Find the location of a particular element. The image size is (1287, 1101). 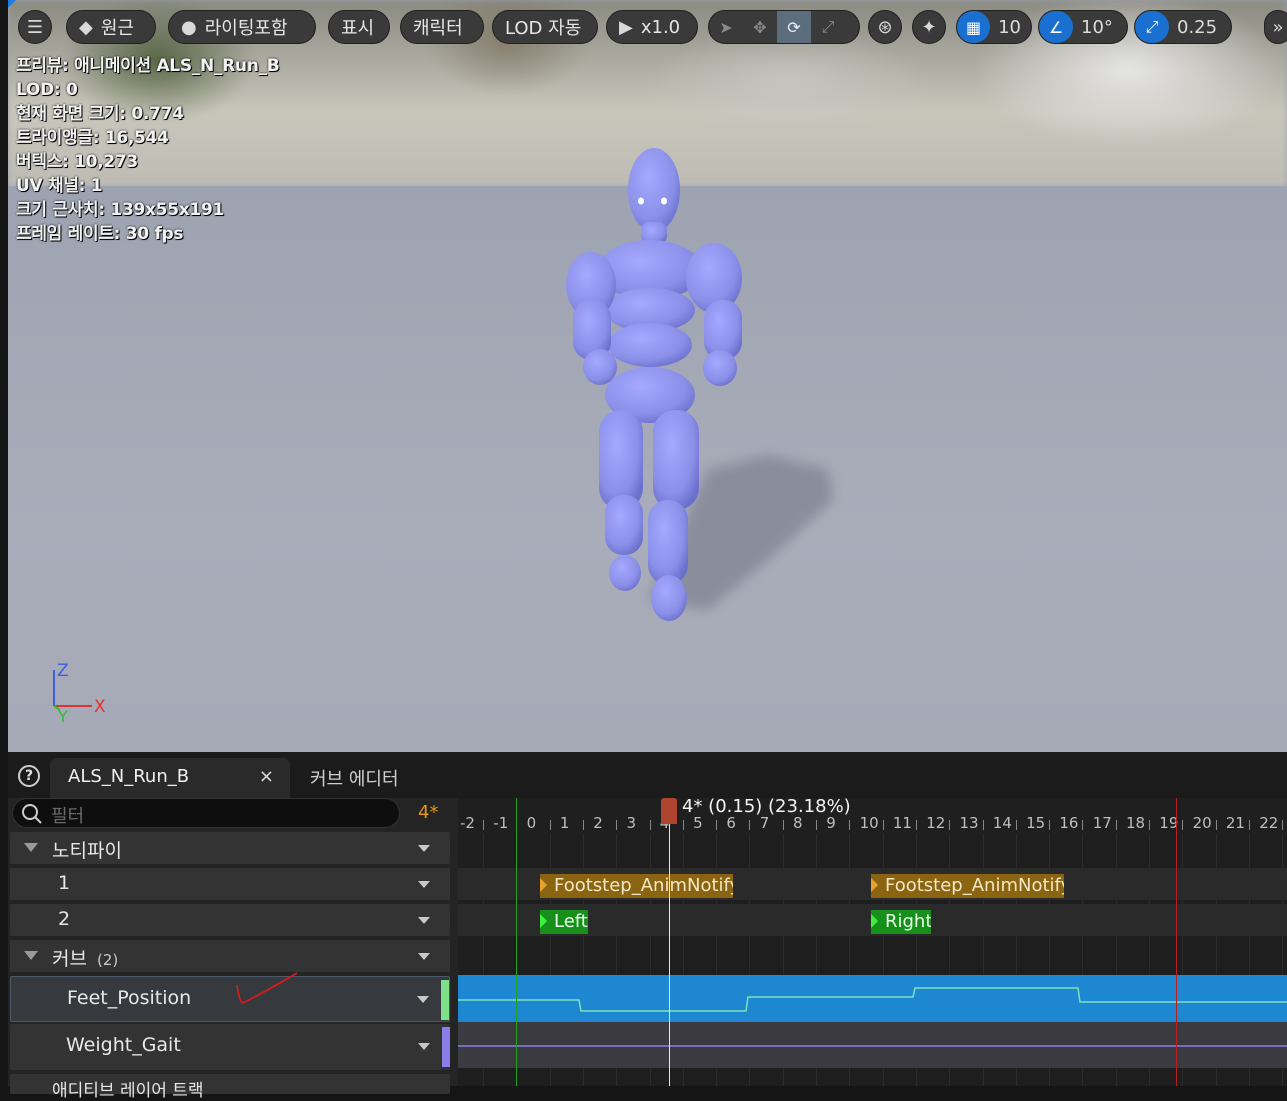

play-icon: ▶ is located at coordinates (626, 27).